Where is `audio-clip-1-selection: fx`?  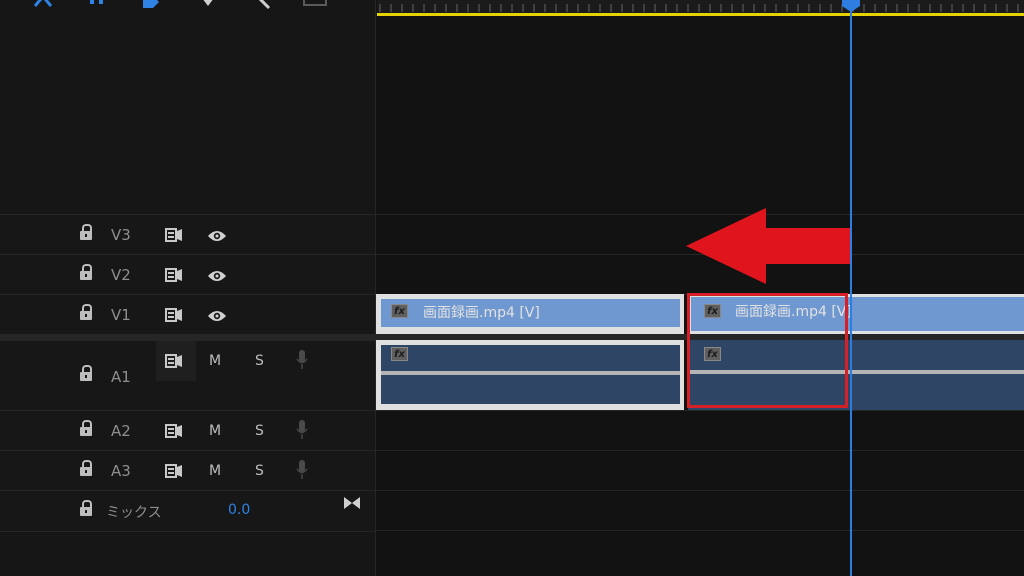
audio-clip-1-selection: fx is located at coordinates (530, 375).